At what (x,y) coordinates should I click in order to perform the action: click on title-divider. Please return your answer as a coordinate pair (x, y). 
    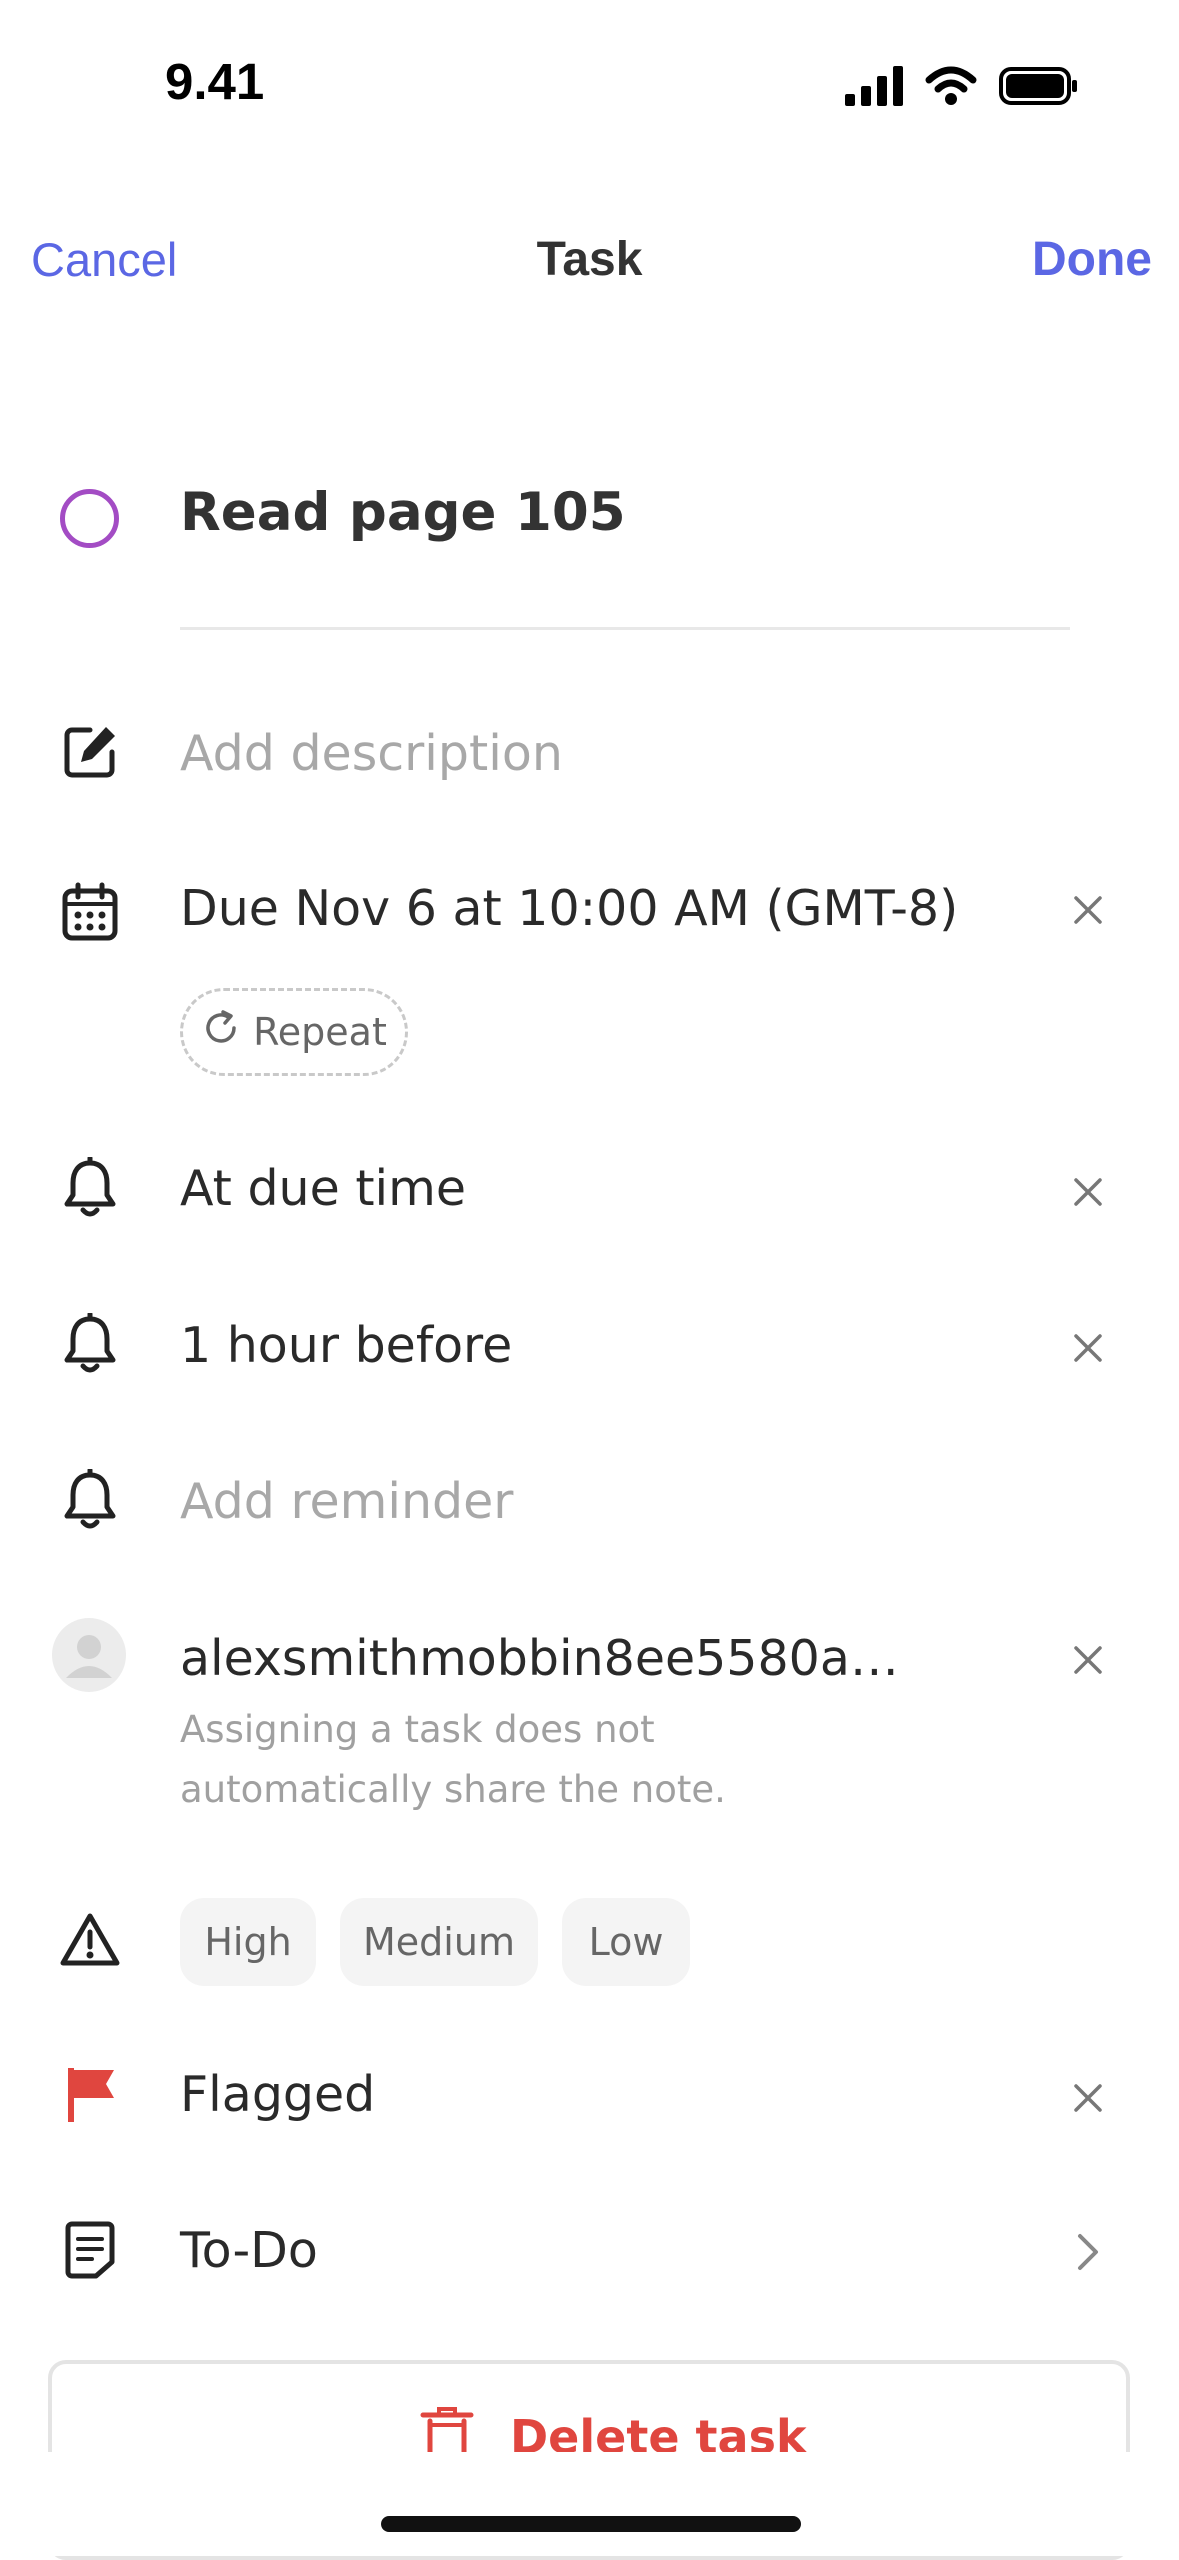
    Looking at the image, I should click on (625, 628).